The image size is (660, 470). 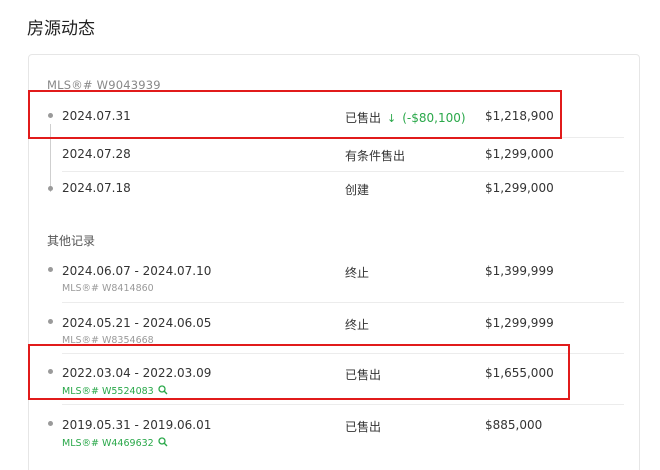 What do you see at coordinates (519, 271) in the screenshot?
I see `record-price: $1,399,999` at bounding box center [519, 271].